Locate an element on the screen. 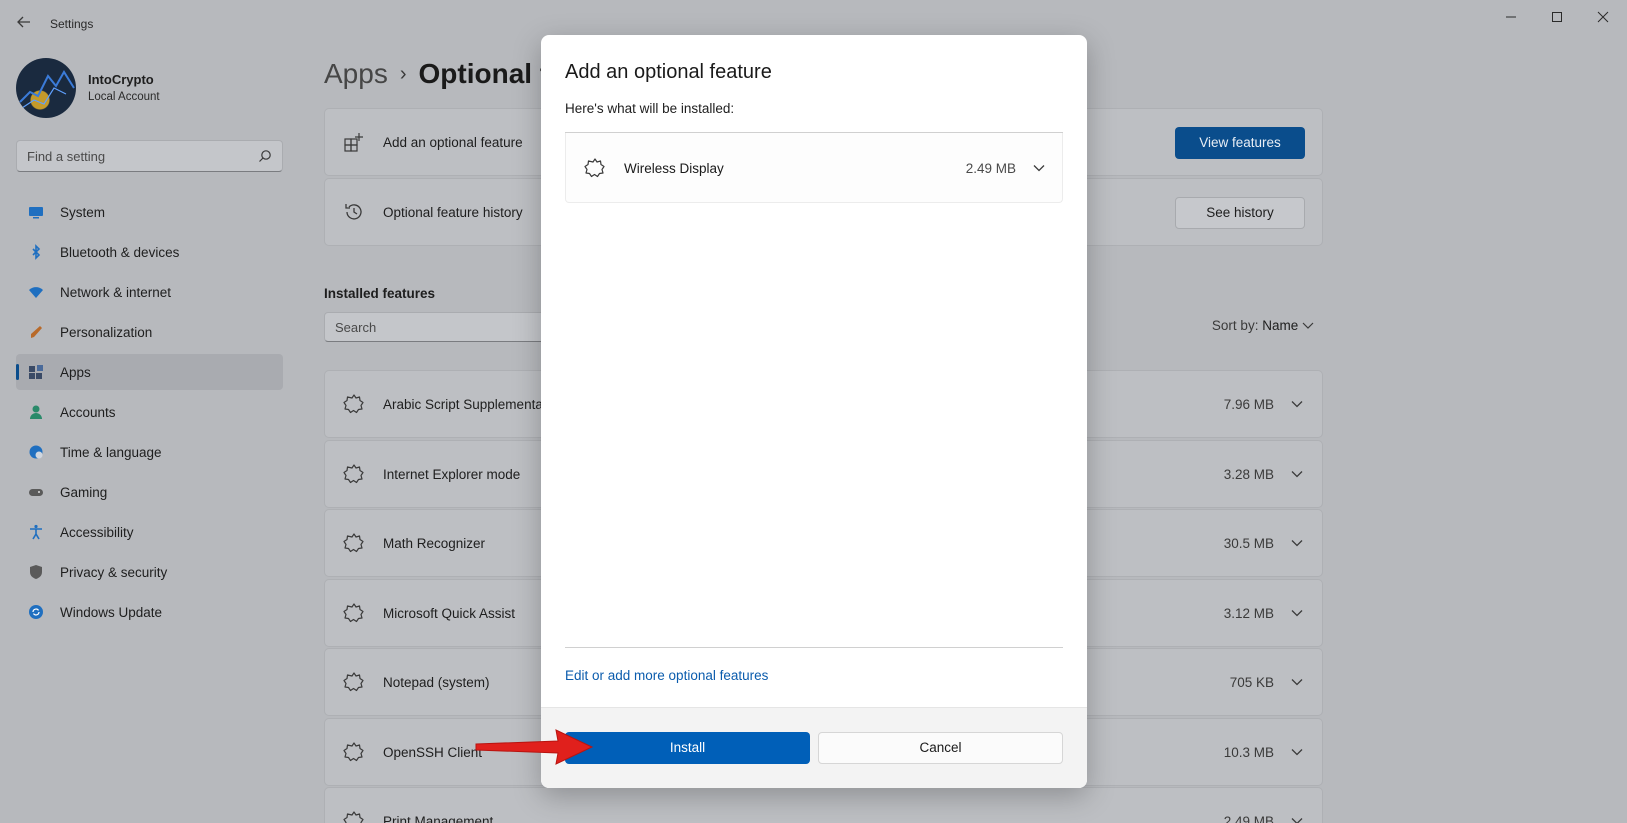 The image size is (1627, 823). sidebar-item-privacy-security: Privacy & security is located at coordinates (149, 572).